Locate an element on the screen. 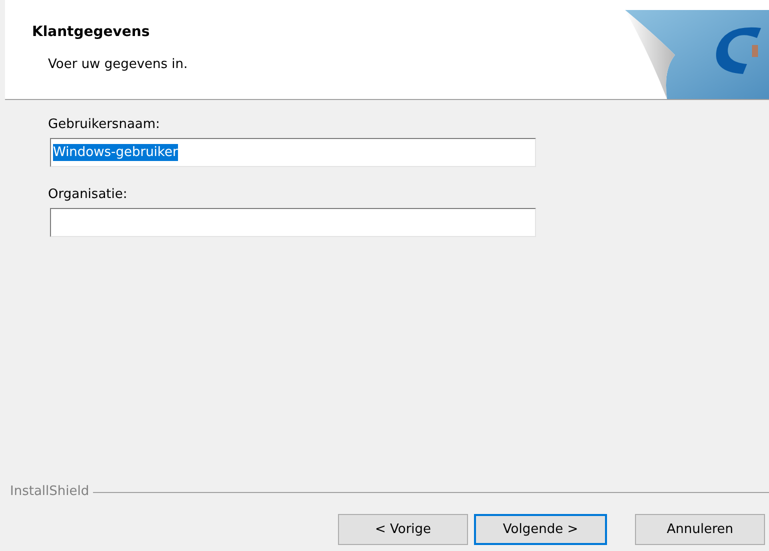 This screenshot has height=551, width=769. field-label: Gebruikersnaam: is located at coordinates (104, 125).